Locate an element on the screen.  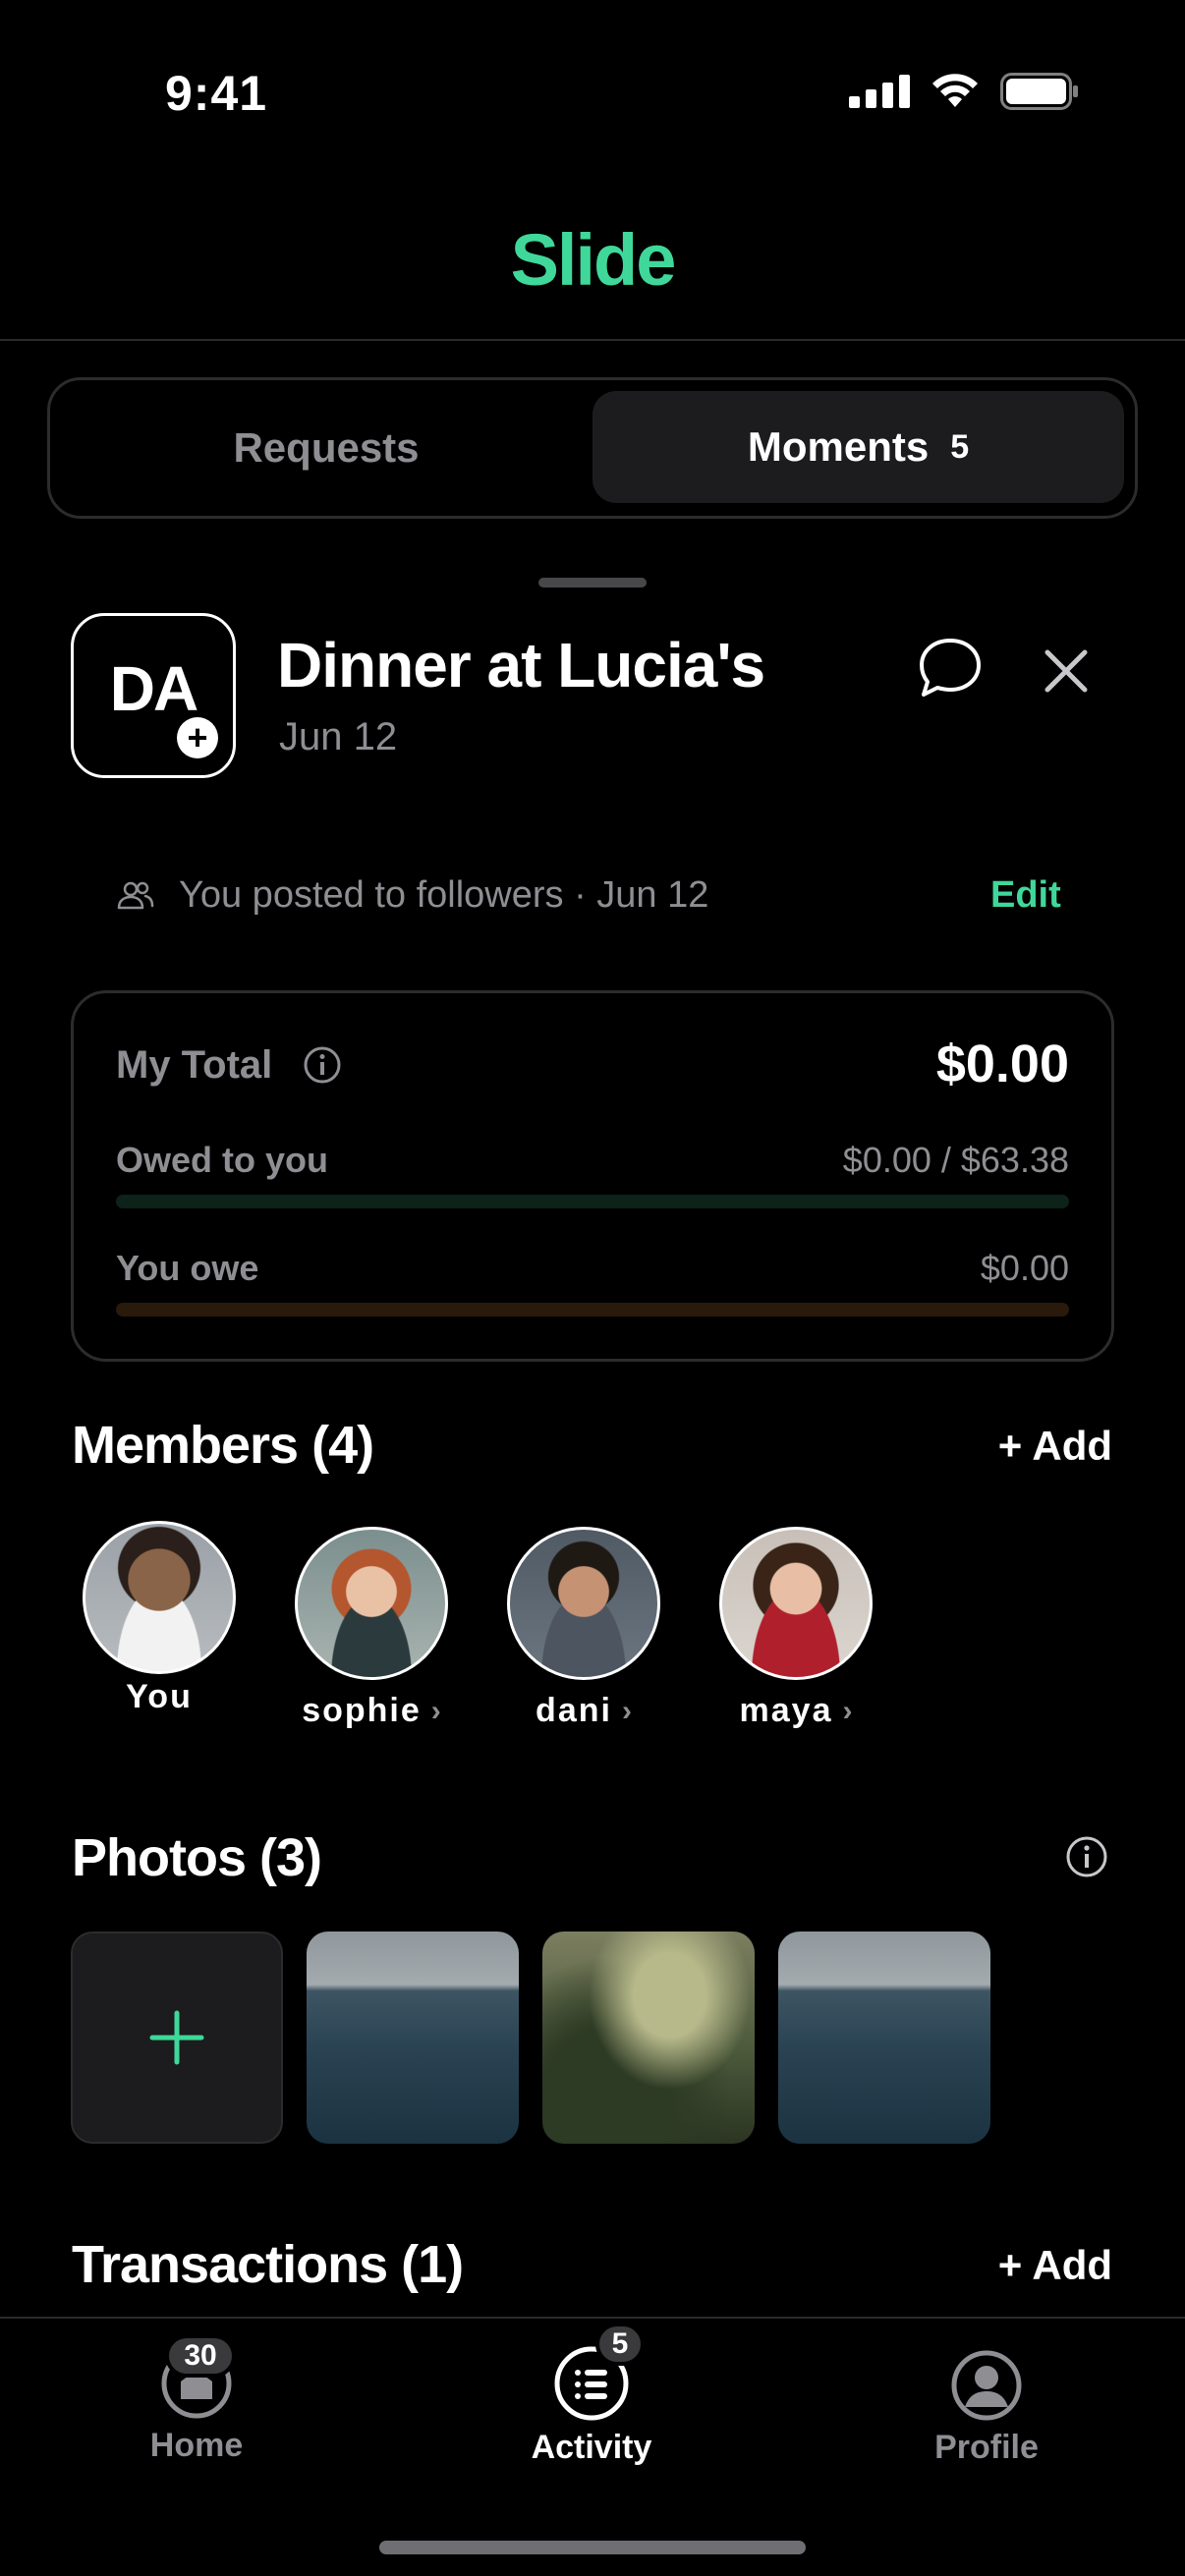
members-title: Members (4) is located at coordinates (223, 1445).